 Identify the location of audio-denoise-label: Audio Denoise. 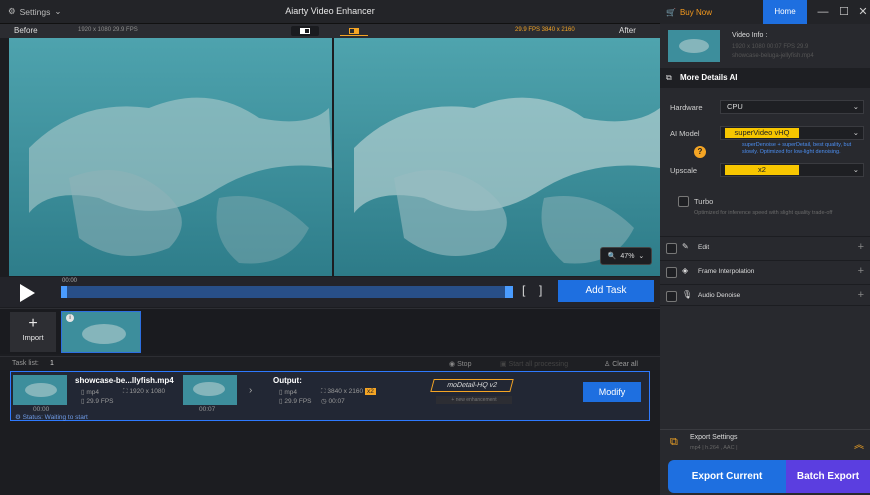
(719, 295).